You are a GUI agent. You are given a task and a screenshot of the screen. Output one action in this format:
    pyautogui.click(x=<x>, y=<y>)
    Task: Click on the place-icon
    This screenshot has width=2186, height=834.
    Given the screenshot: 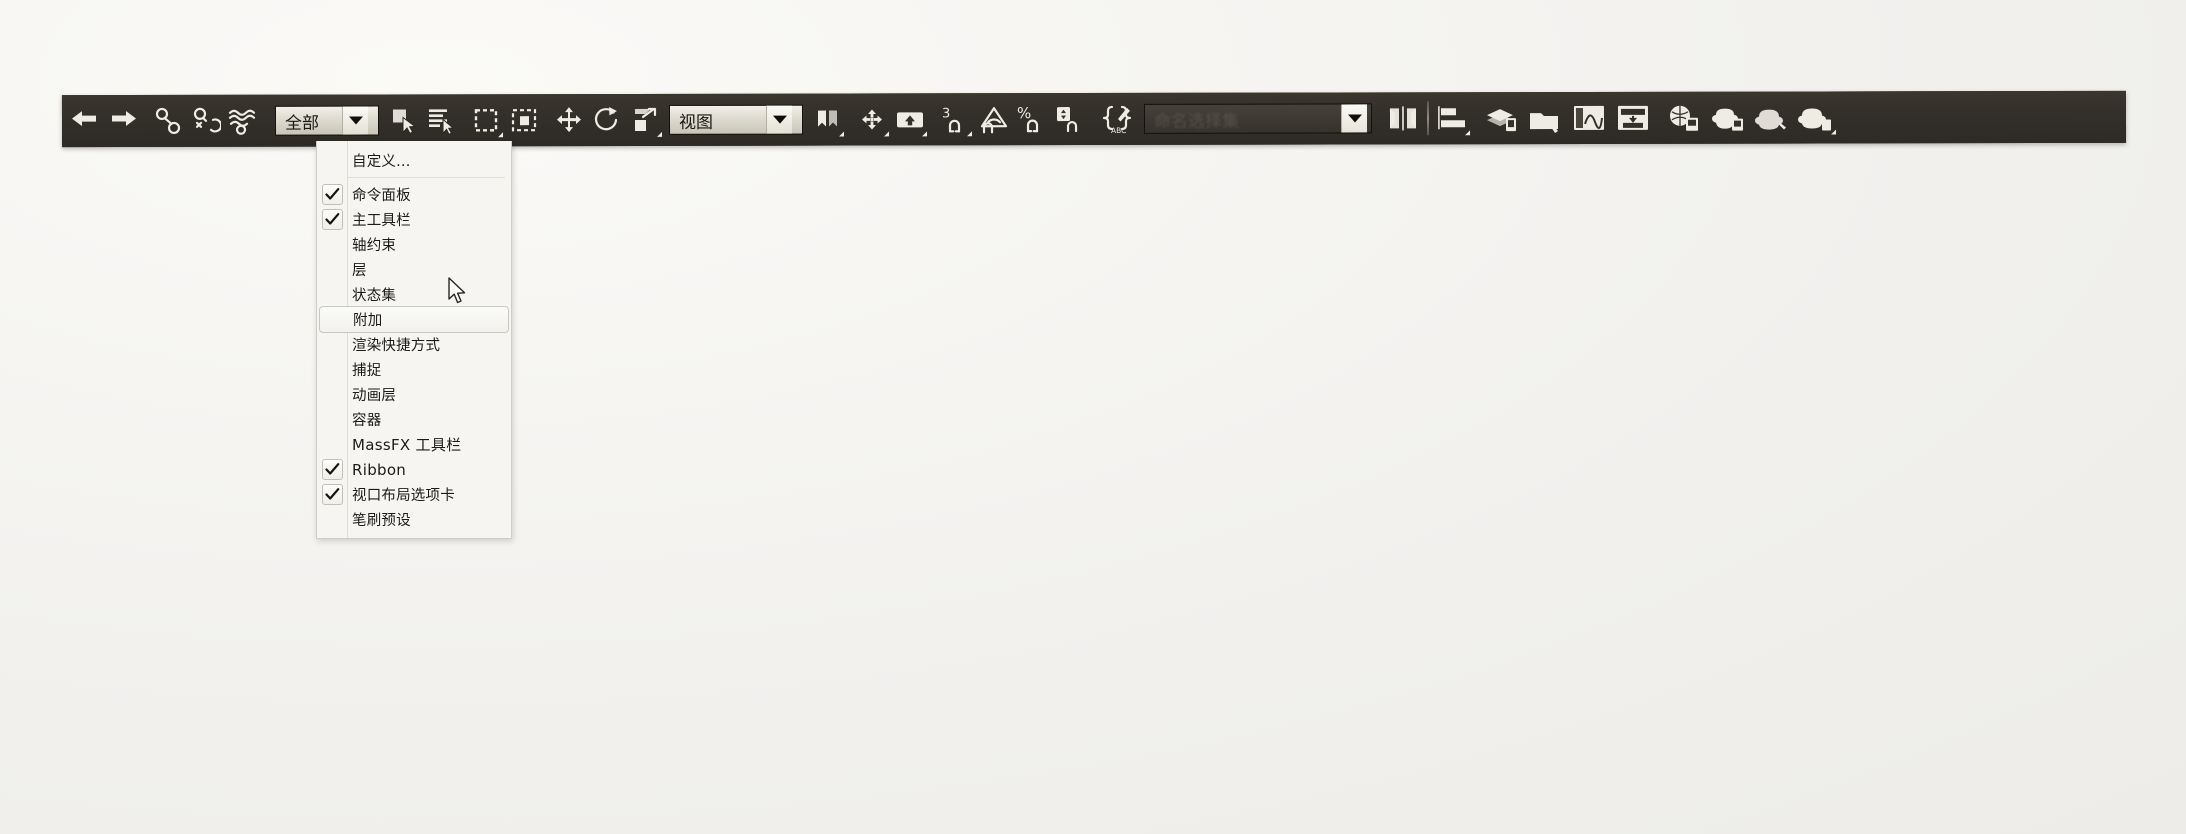 What is the action you would take?
    pyautogui.click(x=872, y=119)
    